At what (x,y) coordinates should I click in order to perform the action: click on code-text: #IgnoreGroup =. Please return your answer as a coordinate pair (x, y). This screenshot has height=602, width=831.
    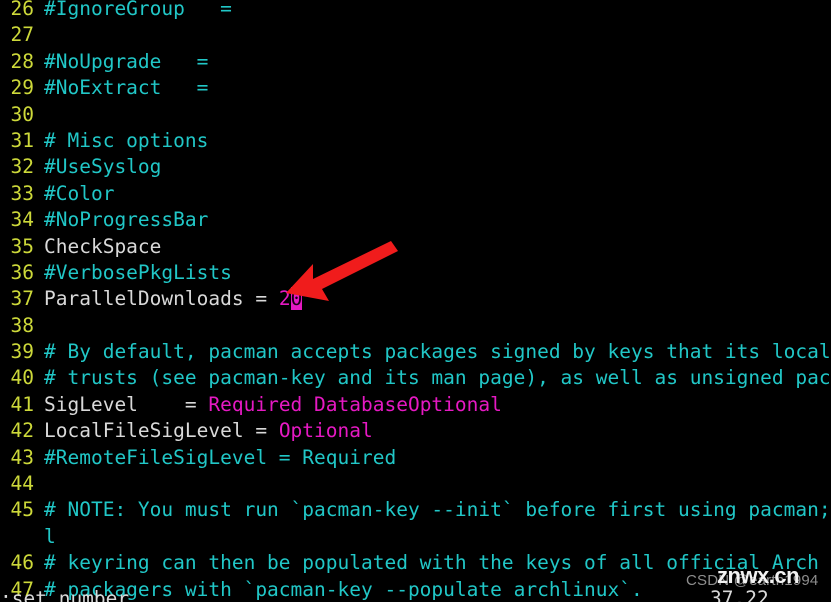
    Looking at the image, I should click on (138, 10).